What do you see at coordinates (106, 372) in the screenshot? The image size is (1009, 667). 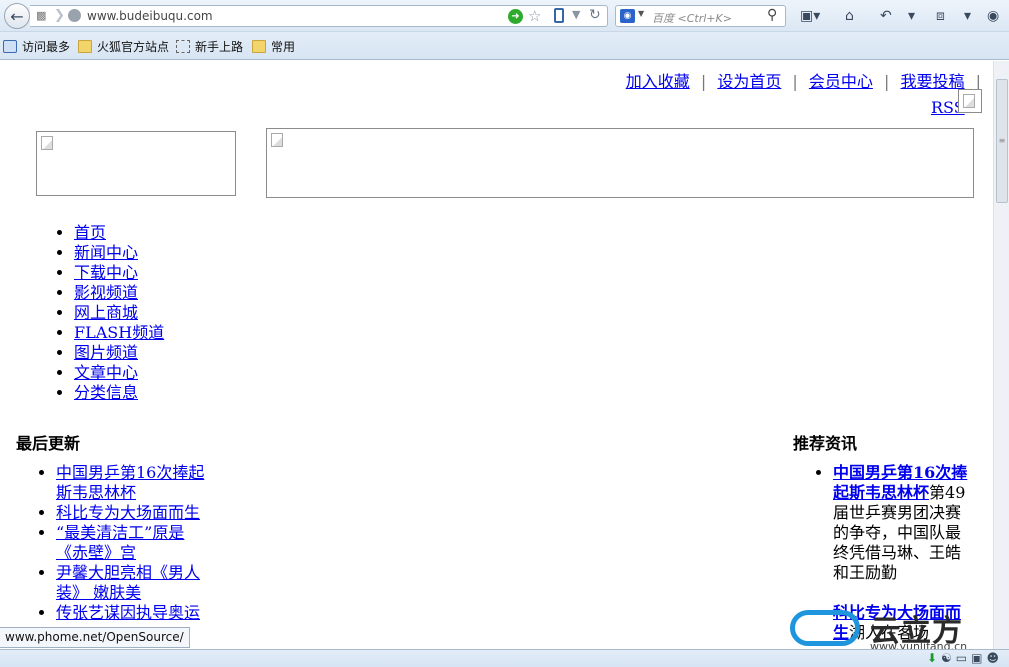 I see `nav-articles: 文章中心` at bounding box center [106, 372].